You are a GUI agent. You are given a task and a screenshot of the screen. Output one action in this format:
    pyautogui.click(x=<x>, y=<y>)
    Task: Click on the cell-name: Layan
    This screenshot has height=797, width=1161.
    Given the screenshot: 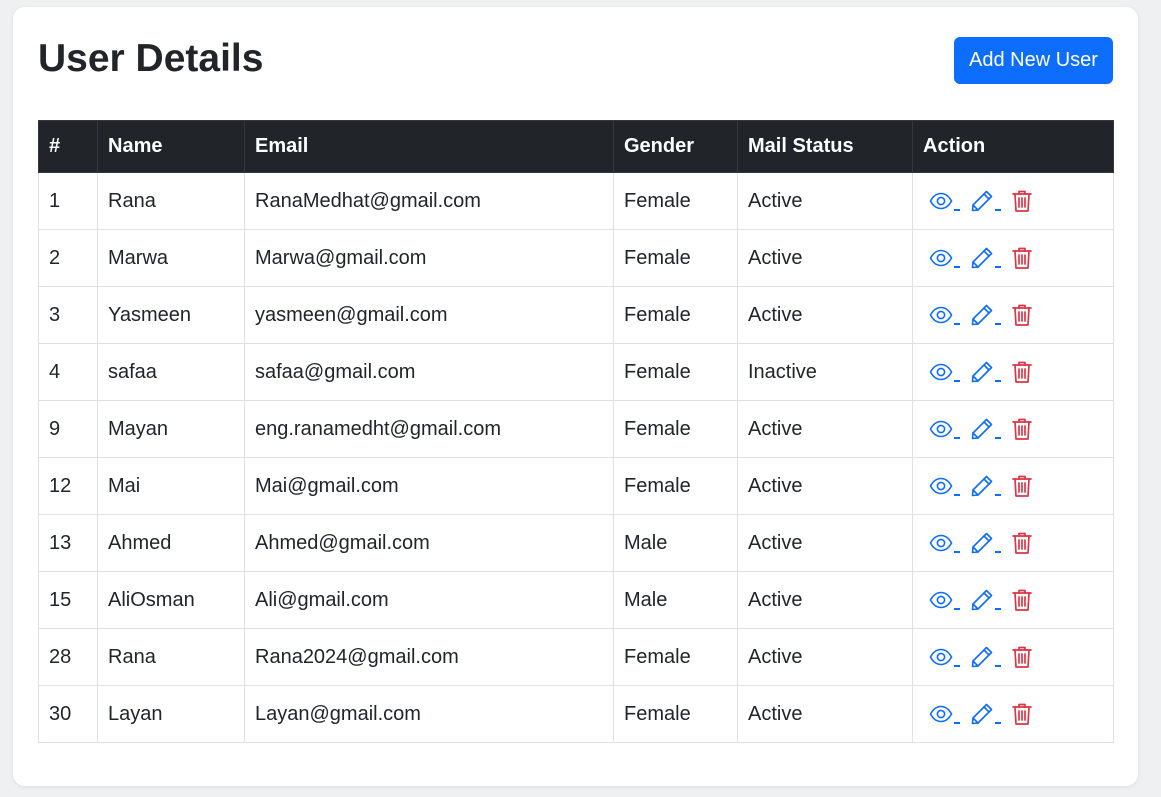 What is the action you would take?
    pyautogui.click(x=171, y=714)
    